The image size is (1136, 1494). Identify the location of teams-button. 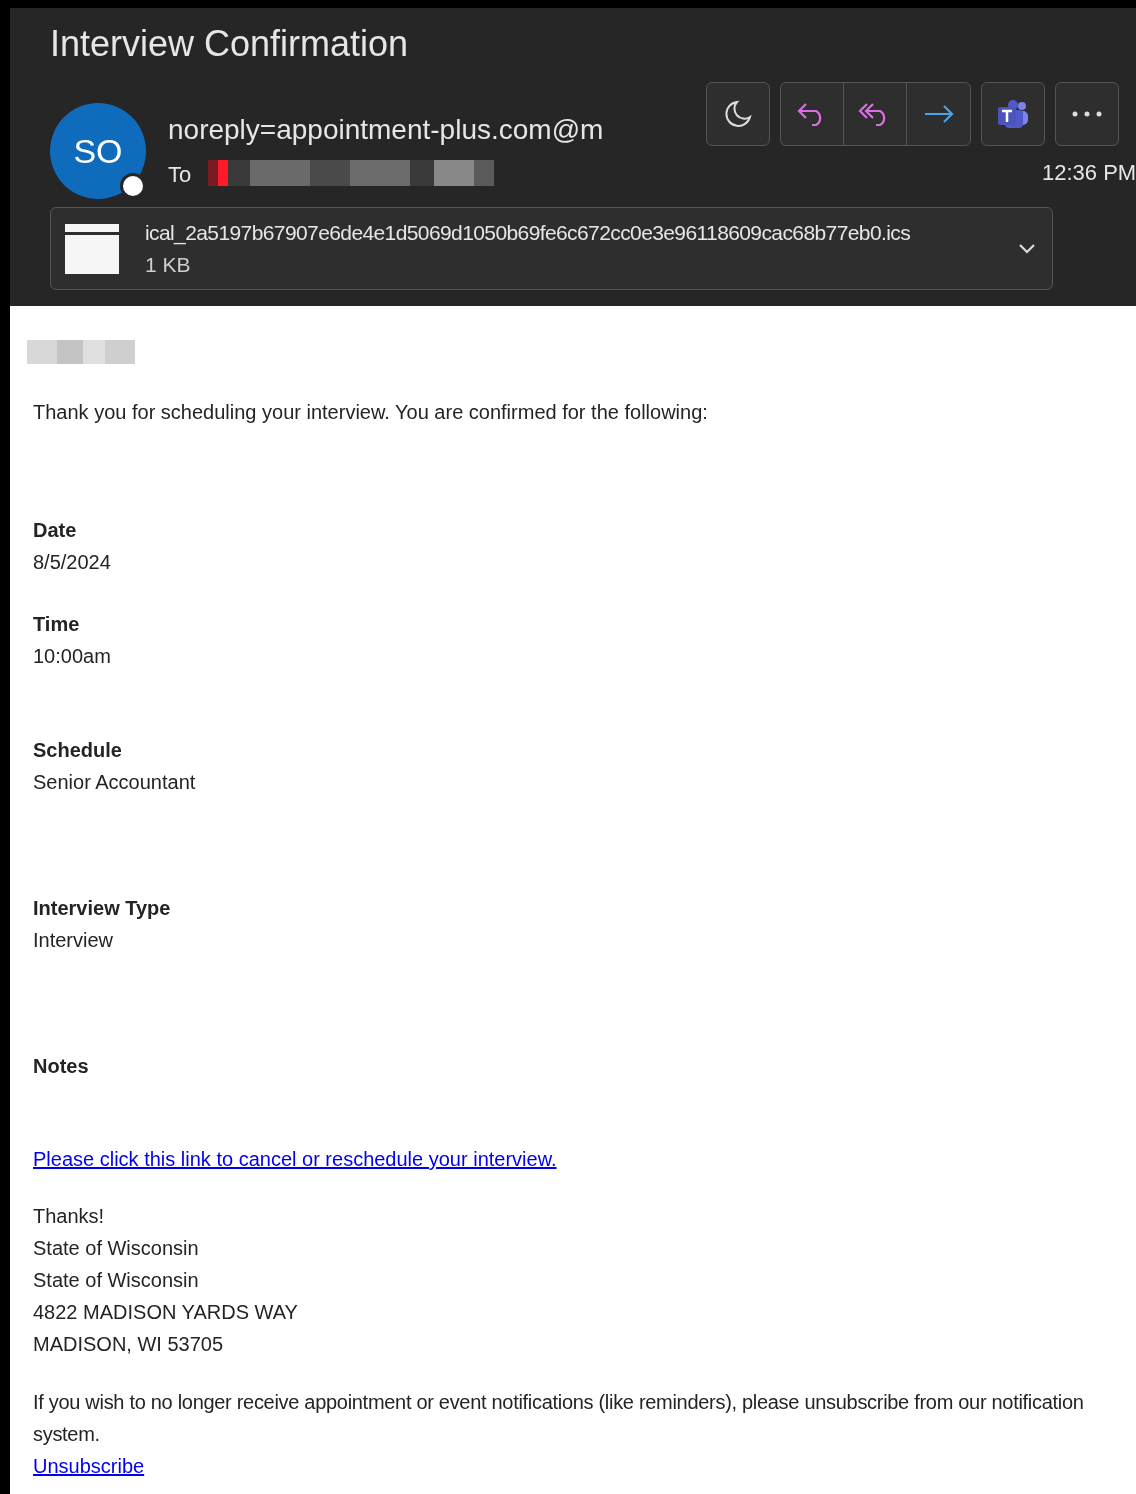
(1013, 114).